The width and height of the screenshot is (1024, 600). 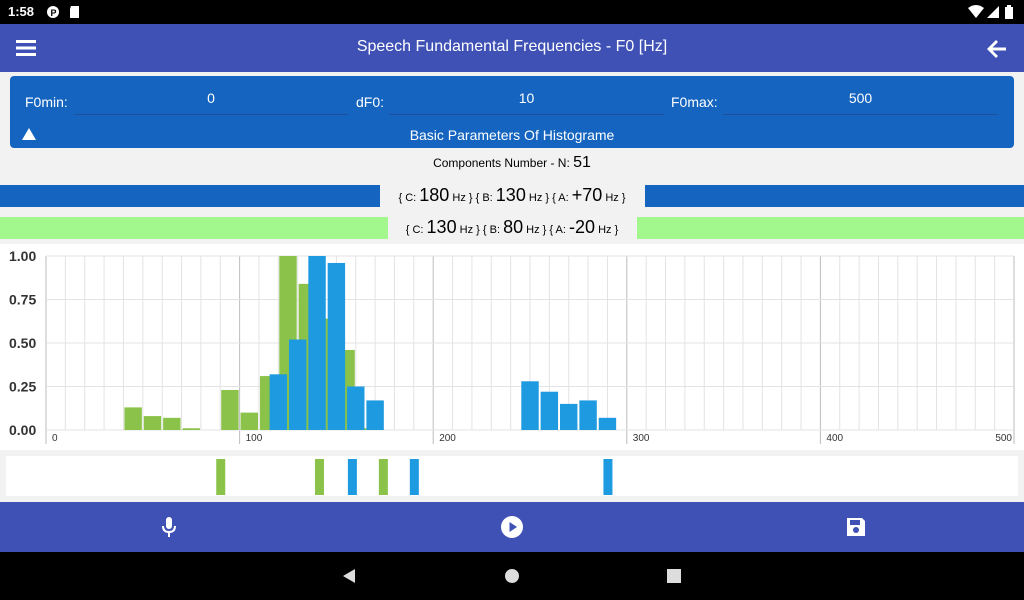 What do you see at coordinates (526, 102) in the screenshot?
I see `df0-input: 10` at bounding box center [526, 102].